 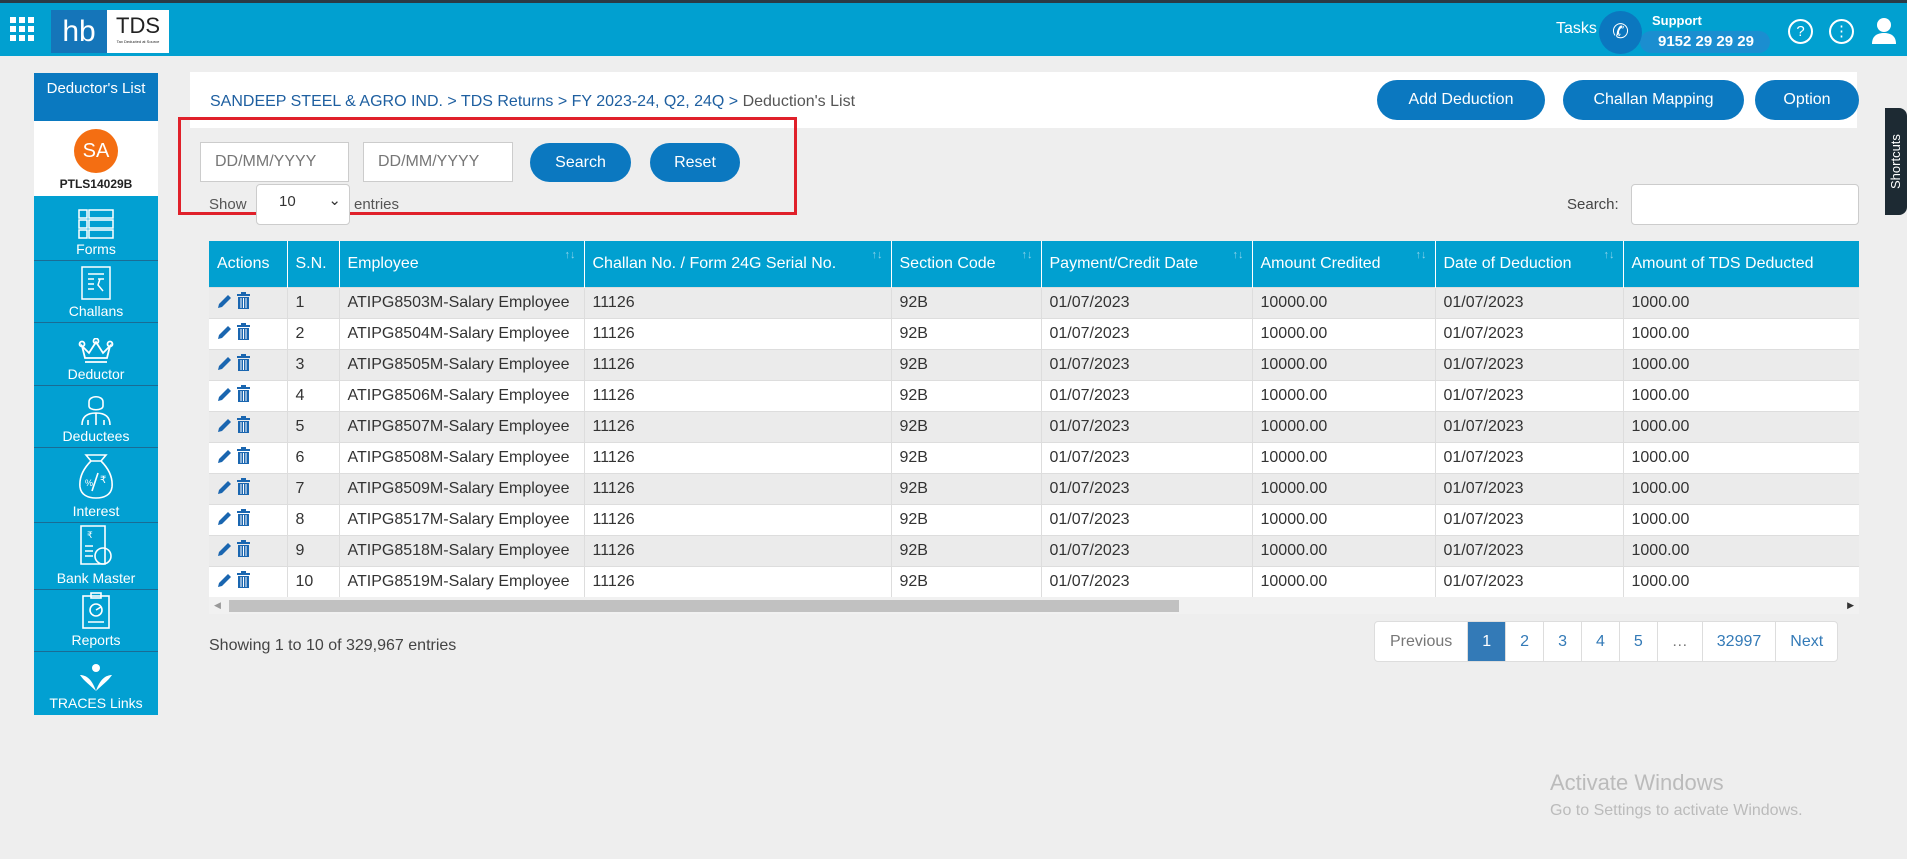 What do you see at coordinates (96, 292) in the screenshot?
I see `sidebar-item-challans: Challans` at bounding box center [96, 292].